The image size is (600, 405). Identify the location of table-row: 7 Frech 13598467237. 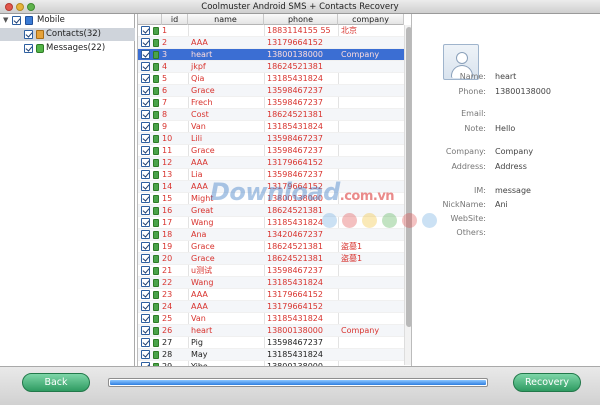
(271, 103).